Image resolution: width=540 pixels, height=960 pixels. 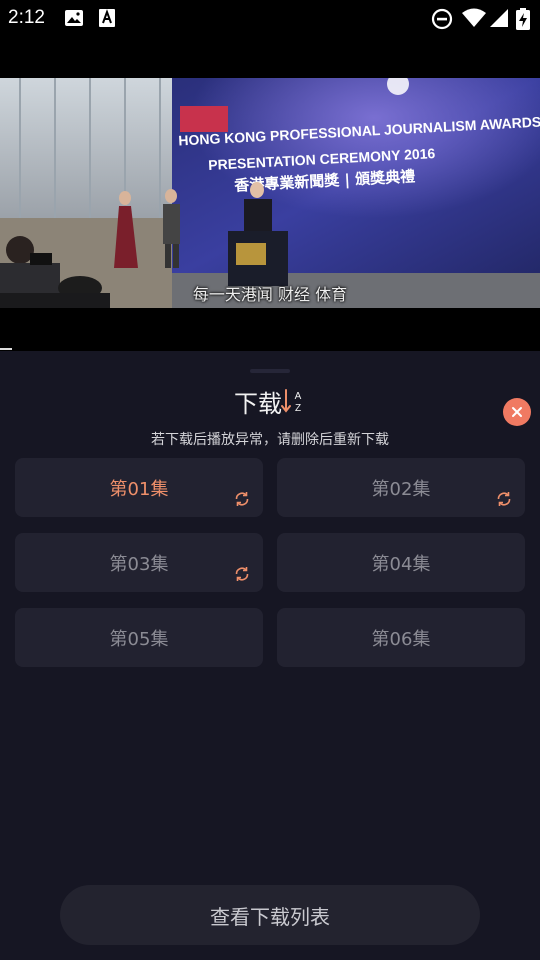 I want to click on battery-charging-icon, so click(x=523, y=21).